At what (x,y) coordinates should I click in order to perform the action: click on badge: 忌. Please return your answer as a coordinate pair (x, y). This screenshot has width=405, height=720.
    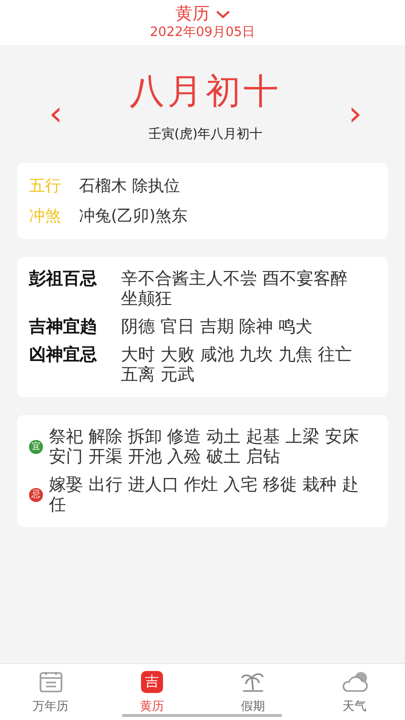
    Looking at the image, I should click on (36, 495).